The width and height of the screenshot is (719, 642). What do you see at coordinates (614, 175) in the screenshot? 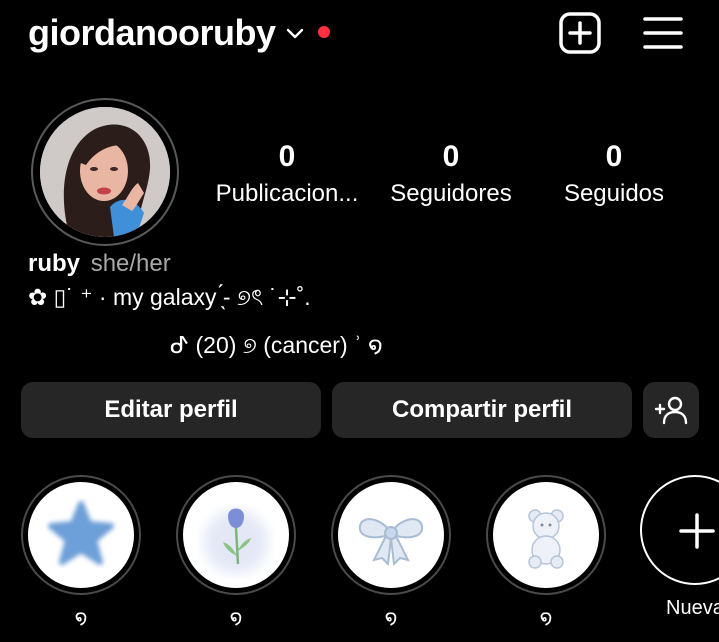
I see `stat-following: 0 Seguidos` at bounding box center [614, 175].